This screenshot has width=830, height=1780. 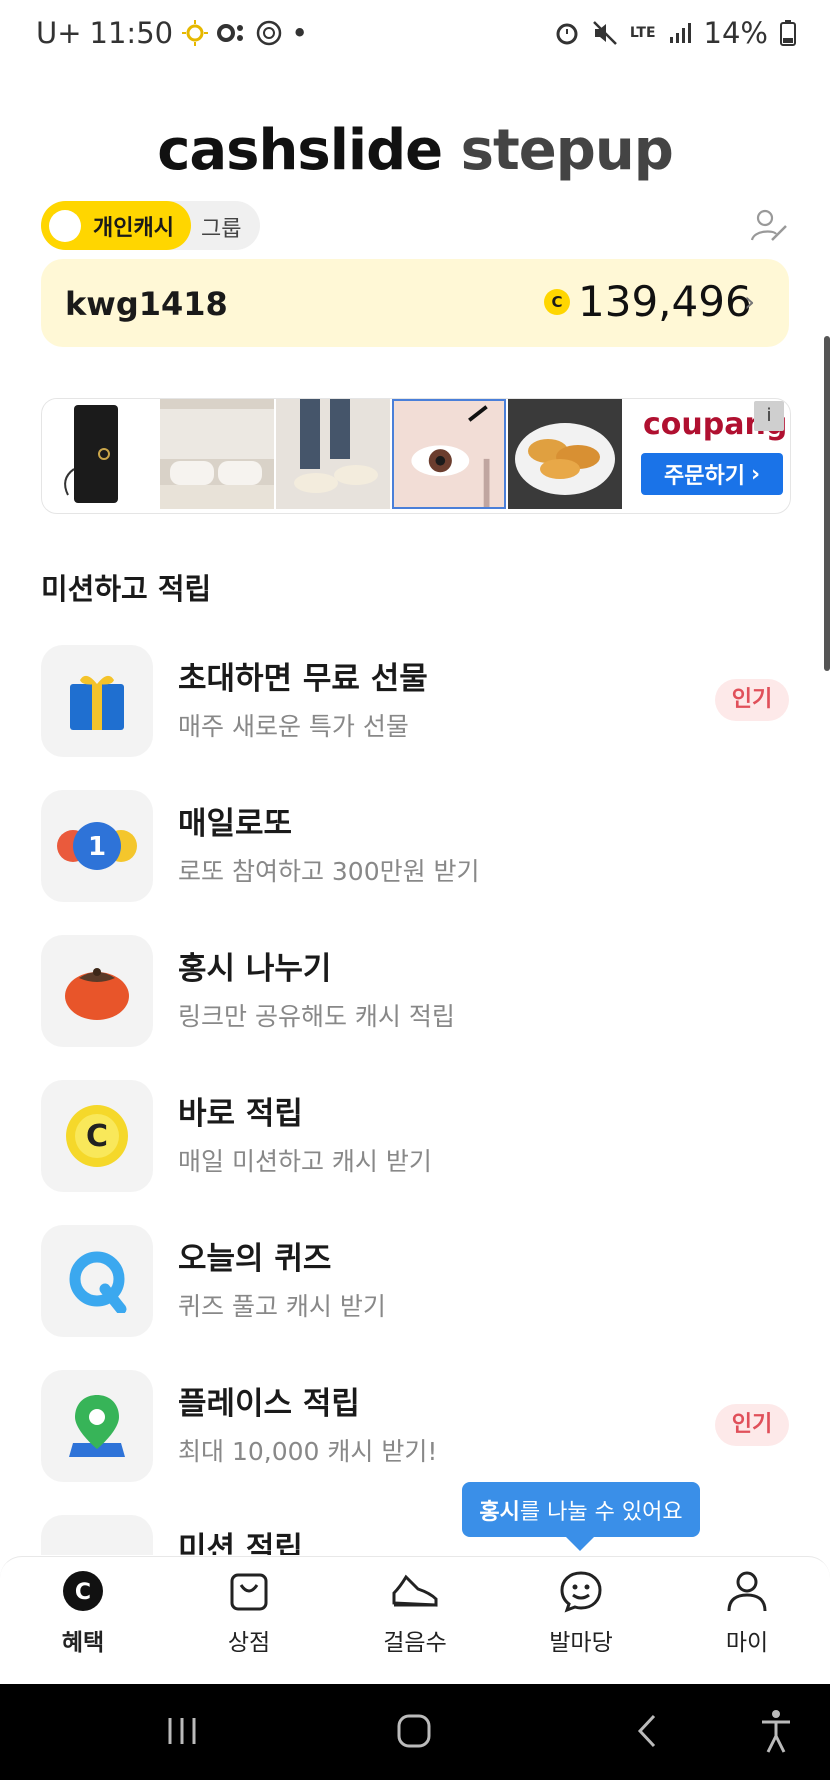 What do you see at coordinates (316, 1016) in the screenshot?
I see `mission-subtitle: 링크만 공유해도 캐시 적립` at bounding box center [316, 1016].